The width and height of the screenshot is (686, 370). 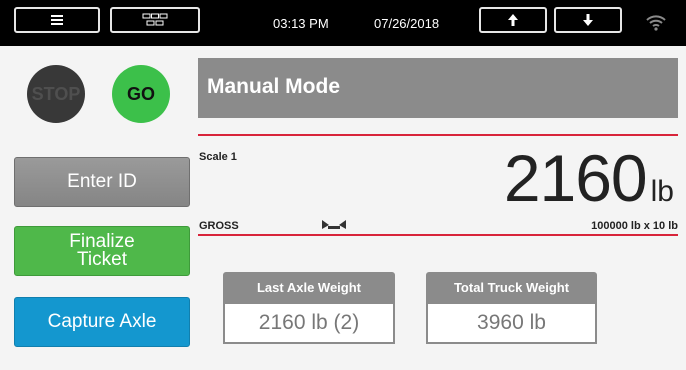 What do you see at coordinates (662, 191) in the screenshot?
I see `weight-unit: lb` at bounding box center [662, 191].